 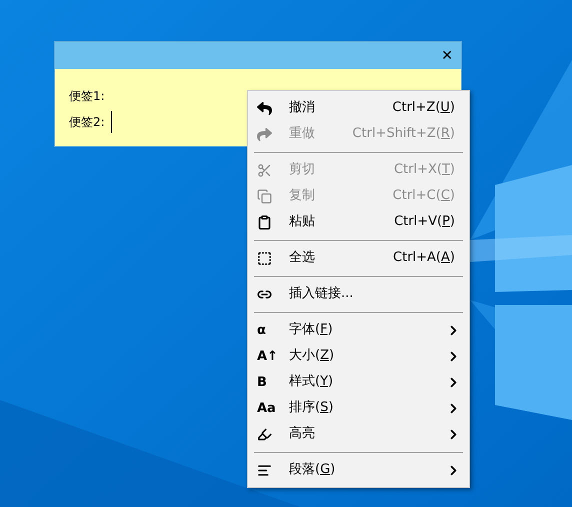 What do you see at coordinates (404, 134) in the screenshot?
I see `shortcut-label: Ctrl+Shift+Z(R)` at bounding box center [404, 134].